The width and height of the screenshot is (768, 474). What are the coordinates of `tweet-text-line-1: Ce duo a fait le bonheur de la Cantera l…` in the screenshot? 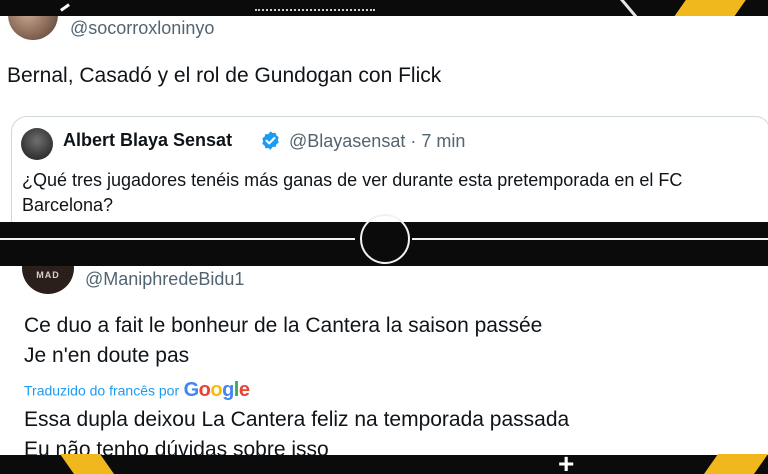 It's located at (283, 325).